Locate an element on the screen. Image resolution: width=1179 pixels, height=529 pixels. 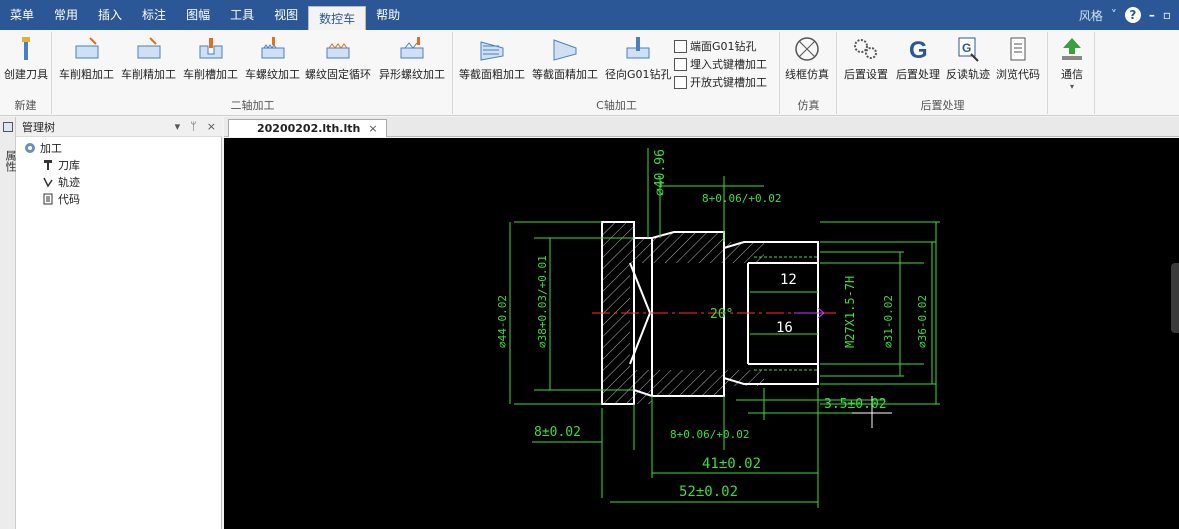
restore-icon: ▫ is located at coordinates (1167, 15).